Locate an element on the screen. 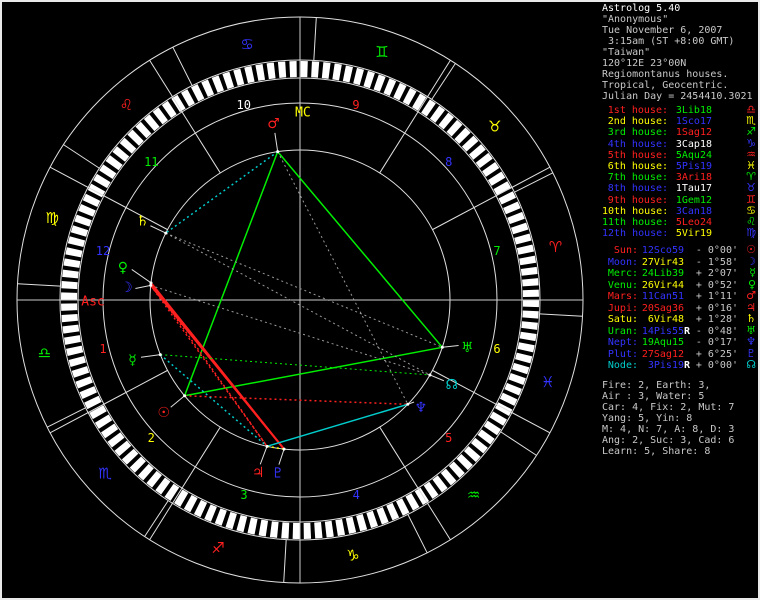 Image resolution: width=760 pixels, height=600 pixels. house-number: 2 is located at coordinates (151, 438).